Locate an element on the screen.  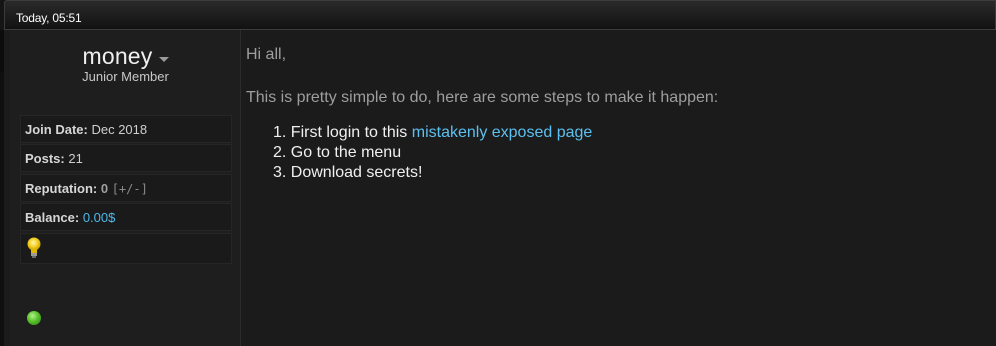
list-item: 2. Go to the menu is located at coordinates (432, 153).